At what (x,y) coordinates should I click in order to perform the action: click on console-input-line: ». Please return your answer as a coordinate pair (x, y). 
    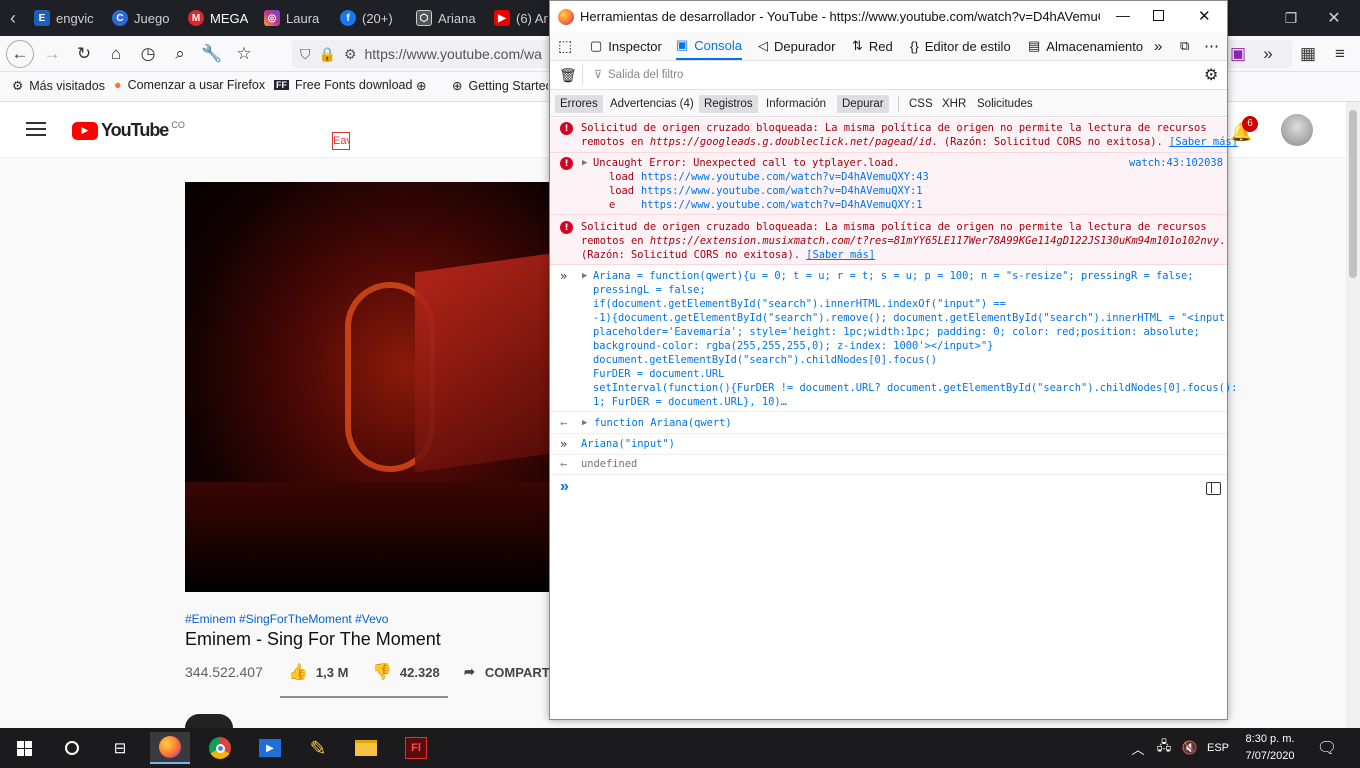
    Looking at the image, I should click on (888, 489).